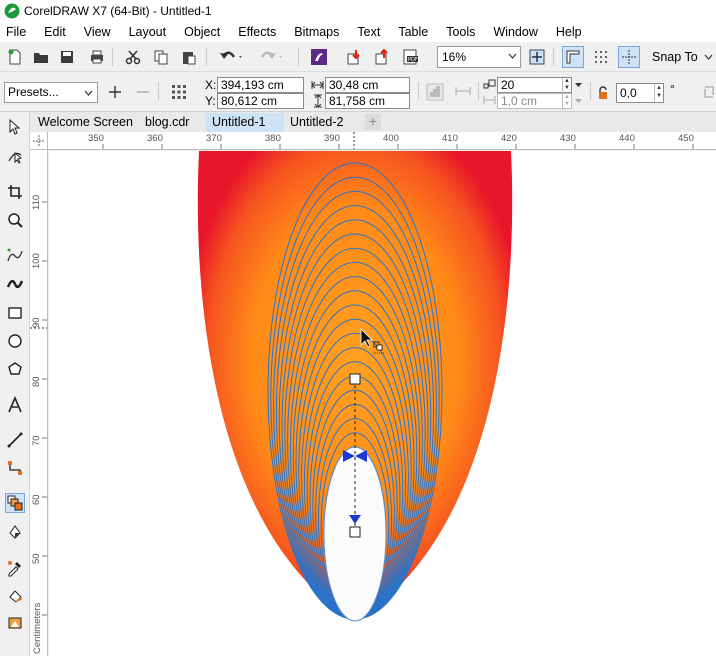 This screenshot has width=716, height=656. I want to click on artistic-media-tool, so click(15, 284).